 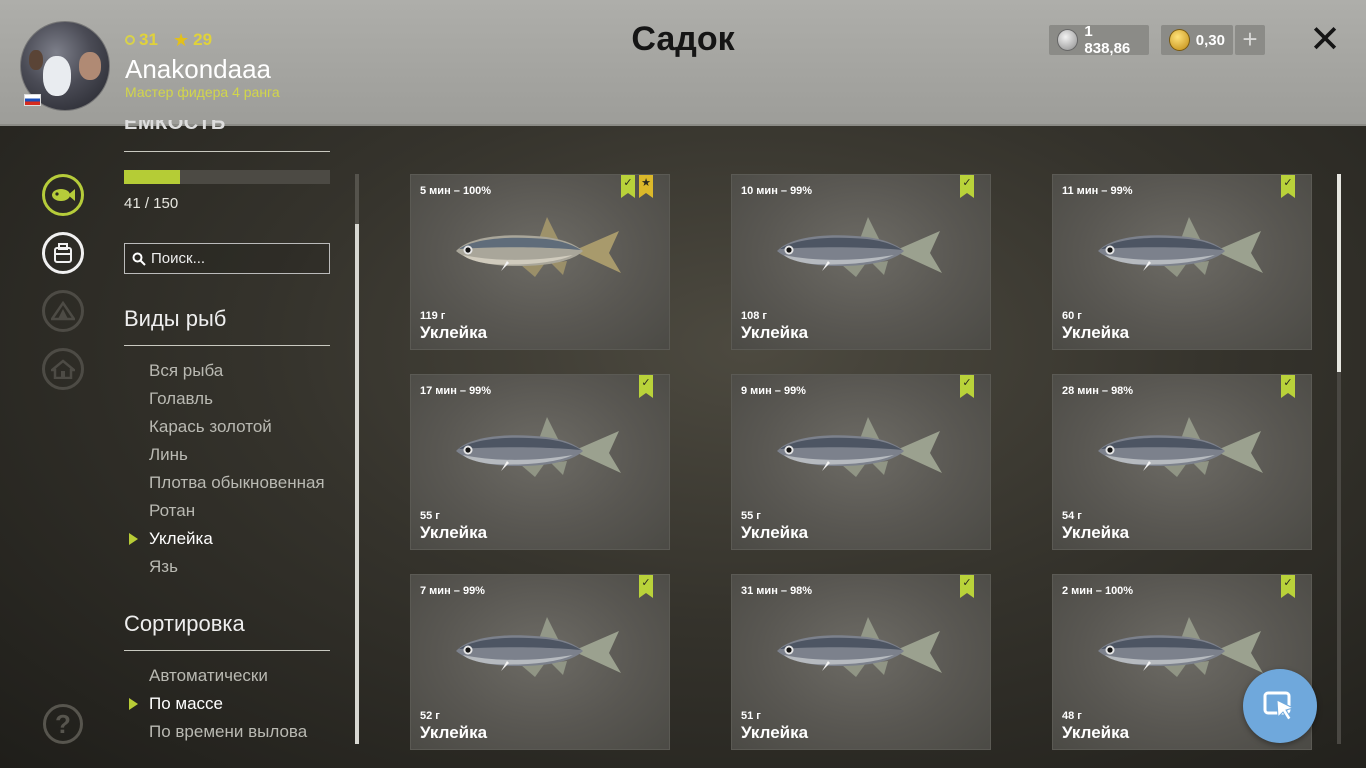 What do you see at coordinates (175, 318) in the screenshot?
I see `species-heading: Виды рыб` at bounding box center [175, 318].